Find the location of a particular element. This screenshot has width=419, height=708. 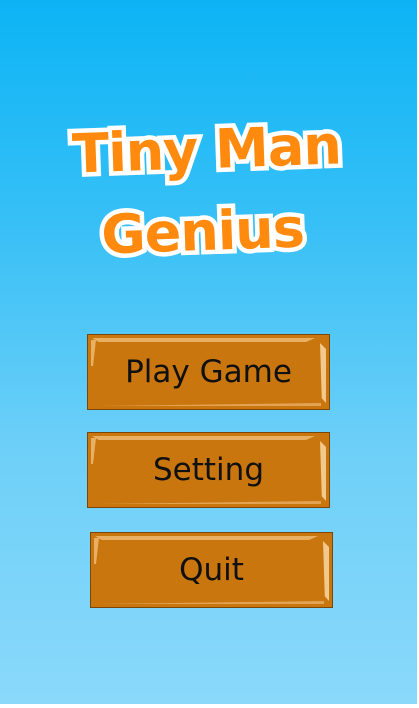

game-title-line-2: Genius is located at coordinates (203, 231).